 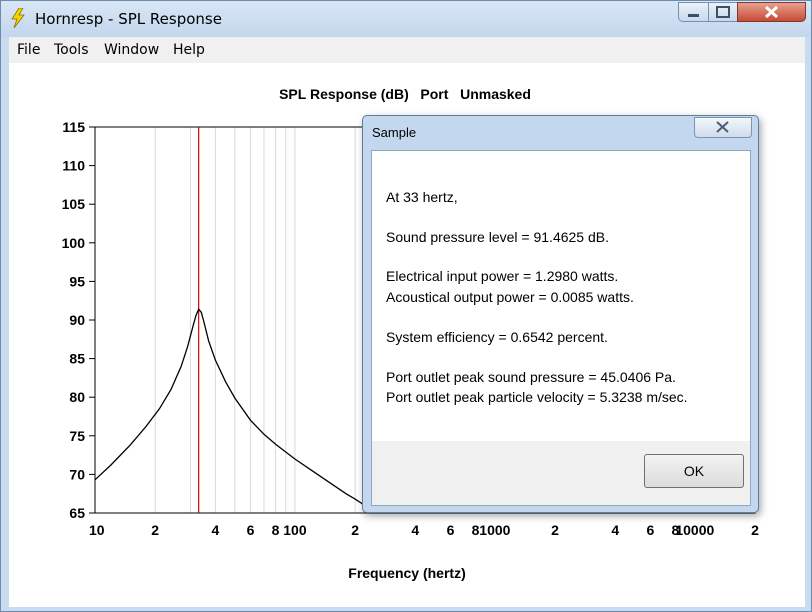 I want to click on y-tick-label: 75, so click(x=77, y=436).